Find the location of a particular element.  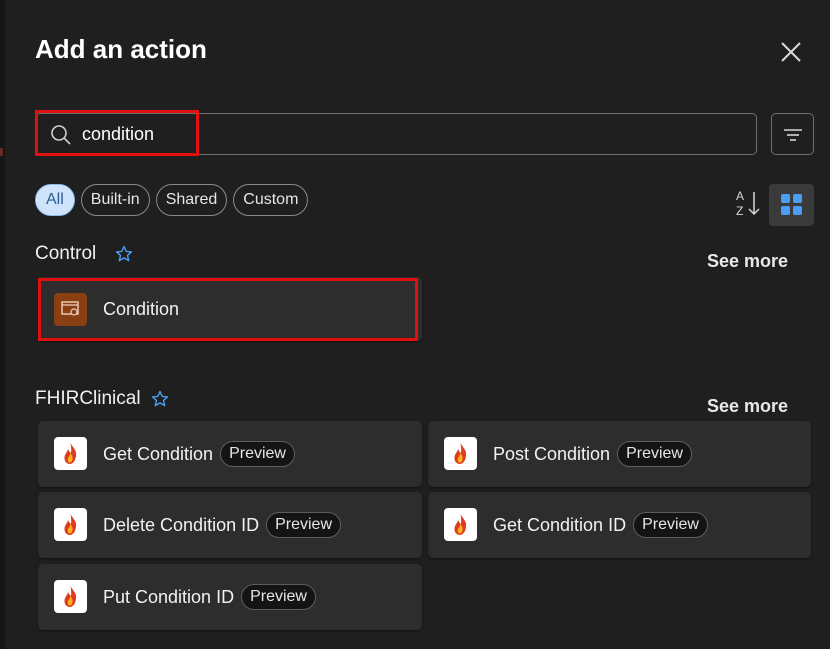

action-card-post-condition: Post Condition Preview is located at coordinates (619, 454).